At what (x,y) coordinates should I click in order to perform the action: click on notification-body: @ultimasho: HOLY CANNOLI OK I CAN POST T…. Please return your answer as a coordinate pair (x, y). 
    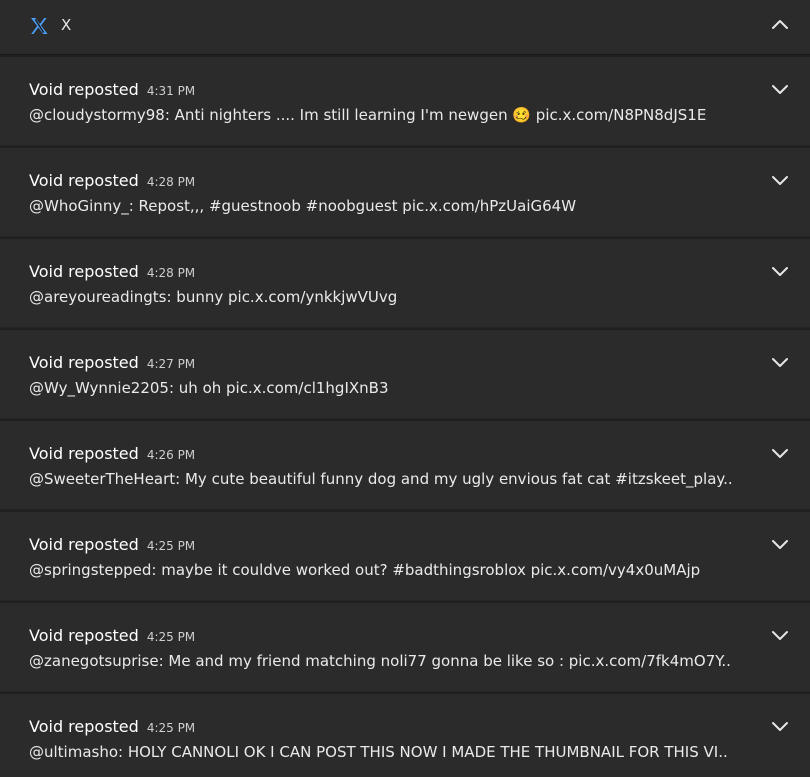
    Looking at the image, I should click on (378, 752).